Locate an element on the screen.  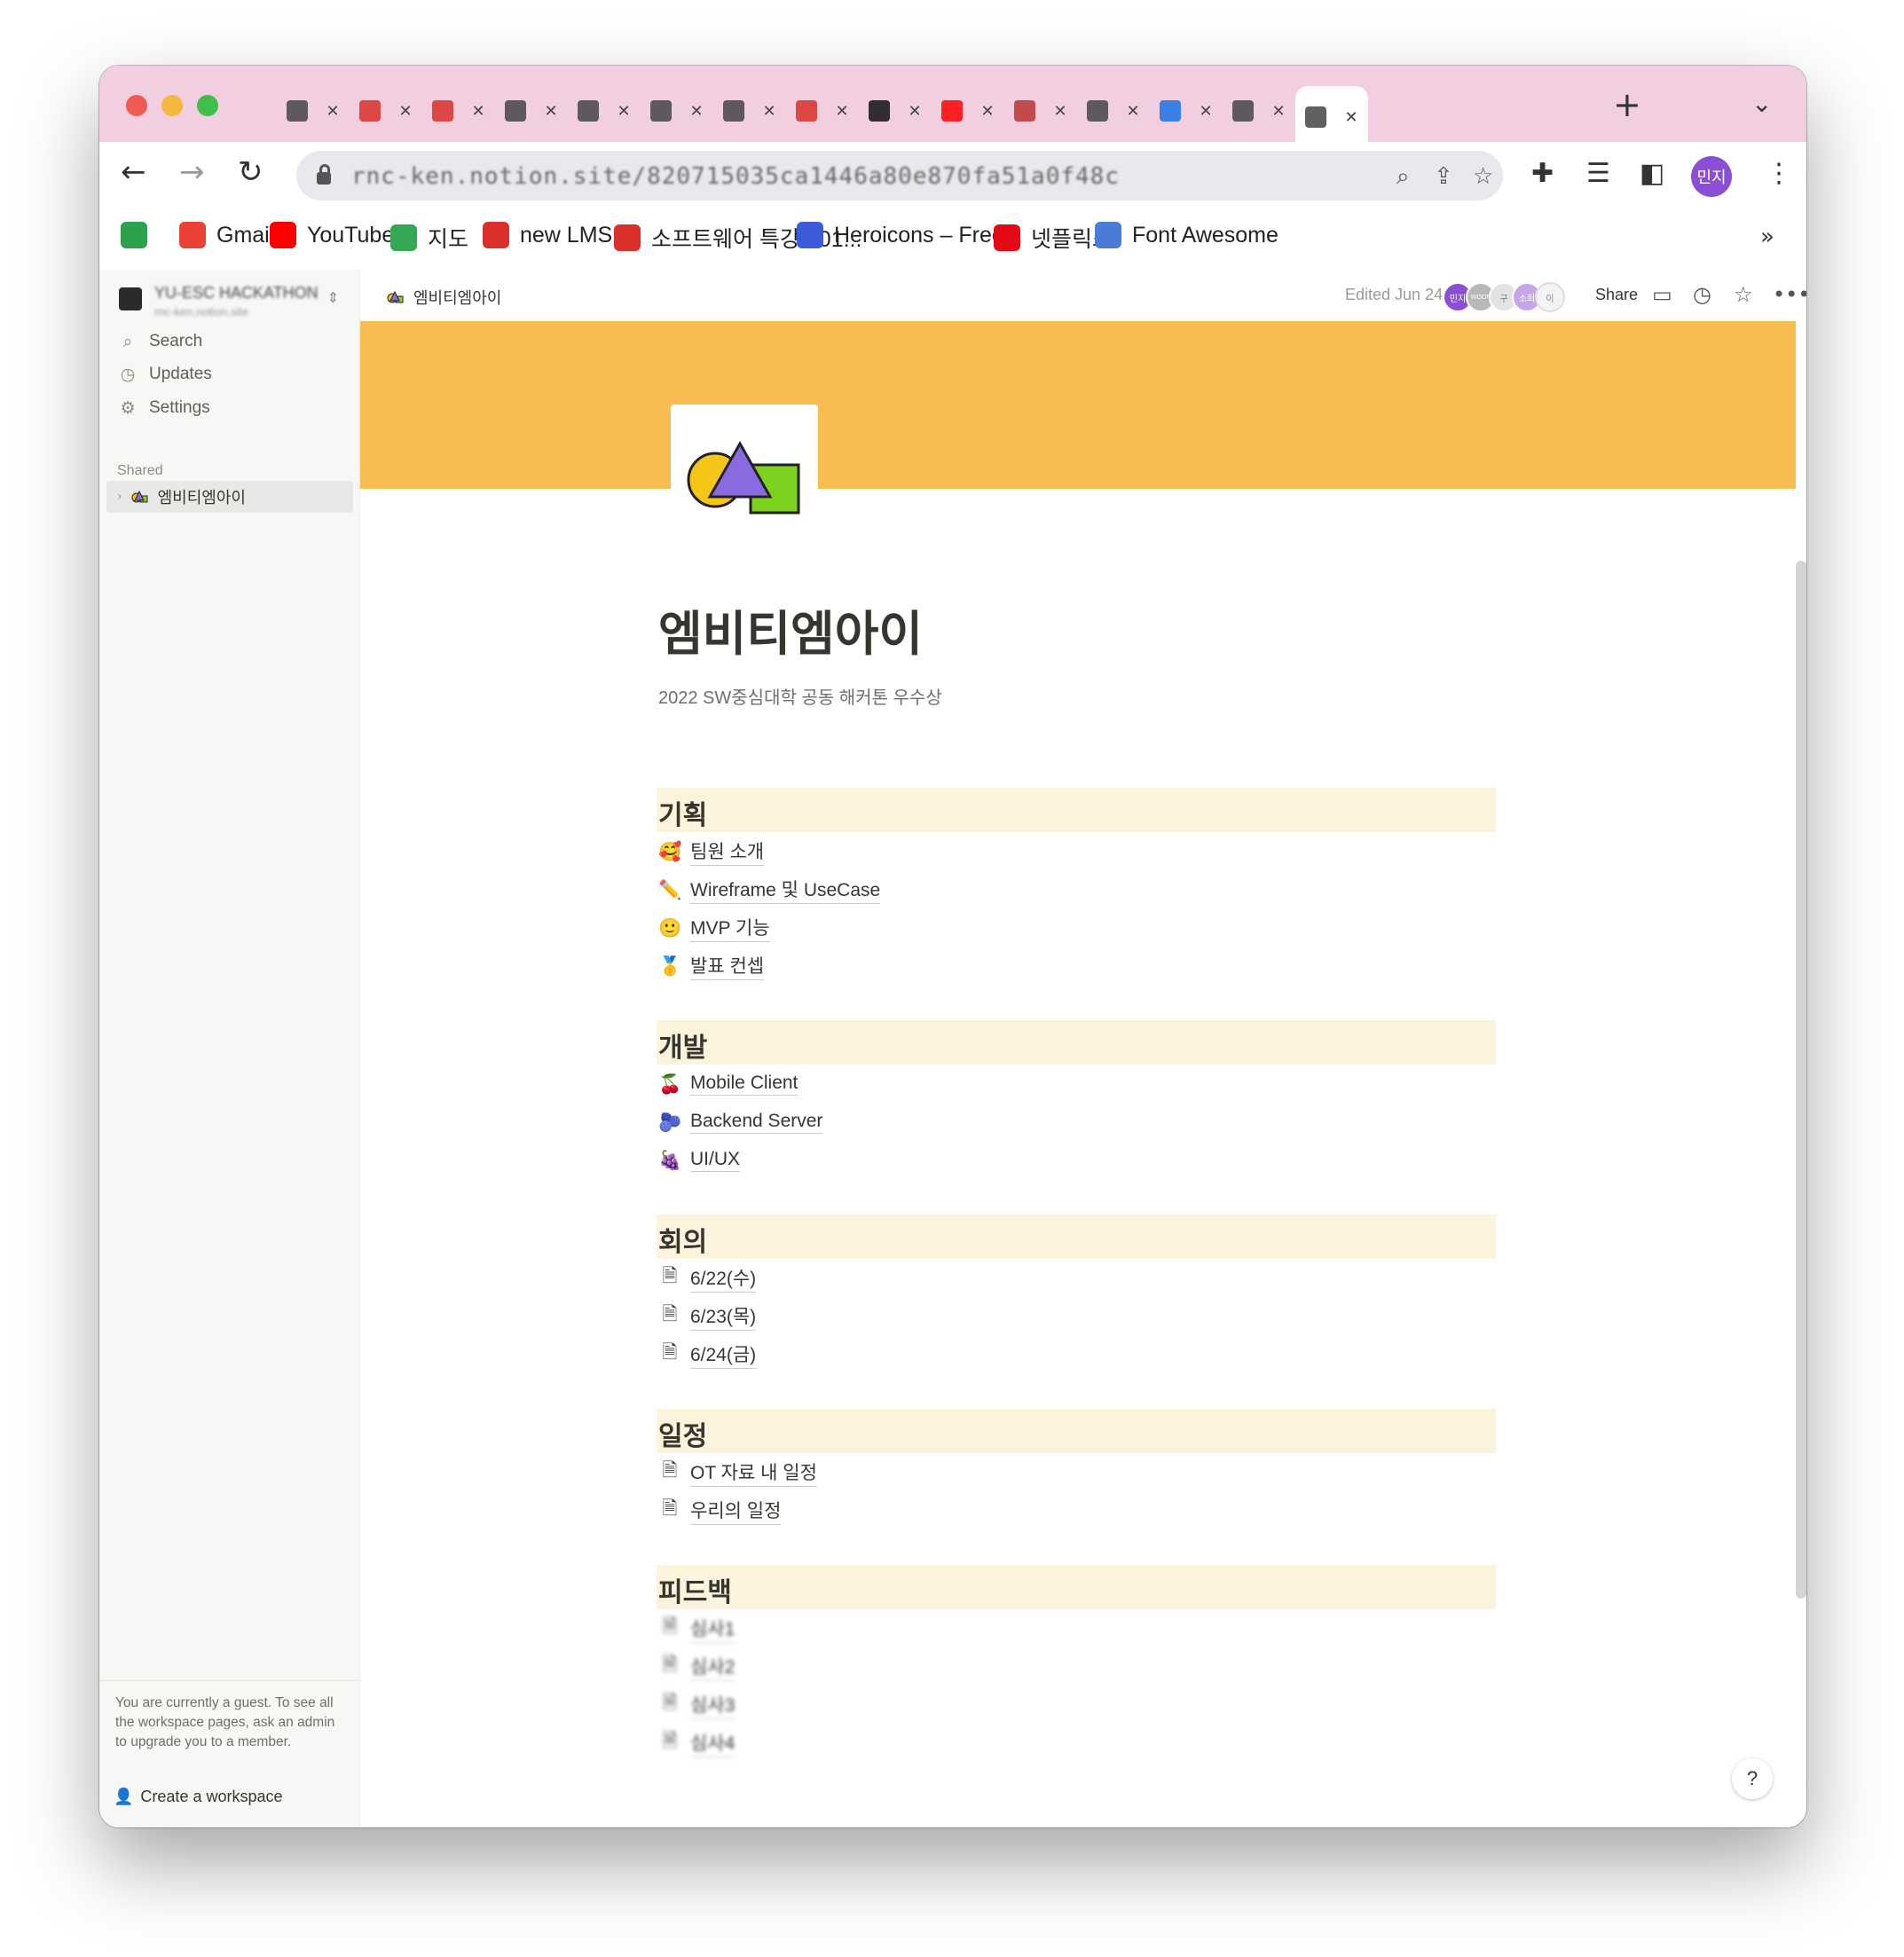
back-arrow-icon: ← is located at coordinates (133, 172).